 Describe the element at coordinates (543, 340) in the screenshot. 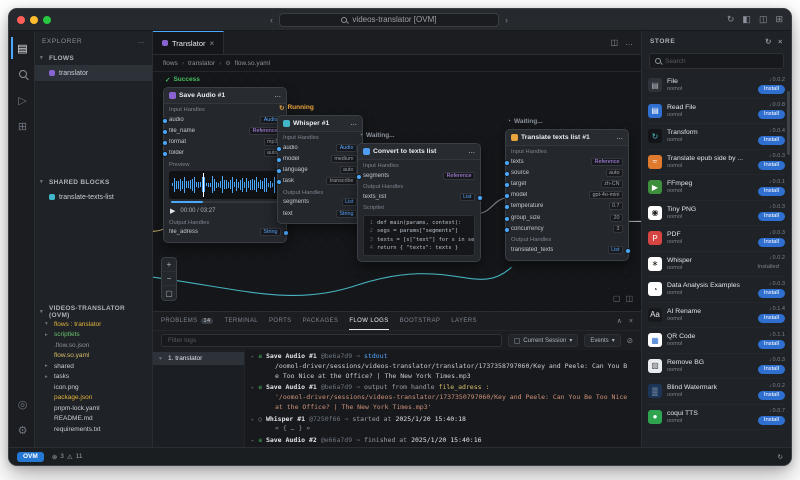

I see `session-select: Current Session ▾` at that location.